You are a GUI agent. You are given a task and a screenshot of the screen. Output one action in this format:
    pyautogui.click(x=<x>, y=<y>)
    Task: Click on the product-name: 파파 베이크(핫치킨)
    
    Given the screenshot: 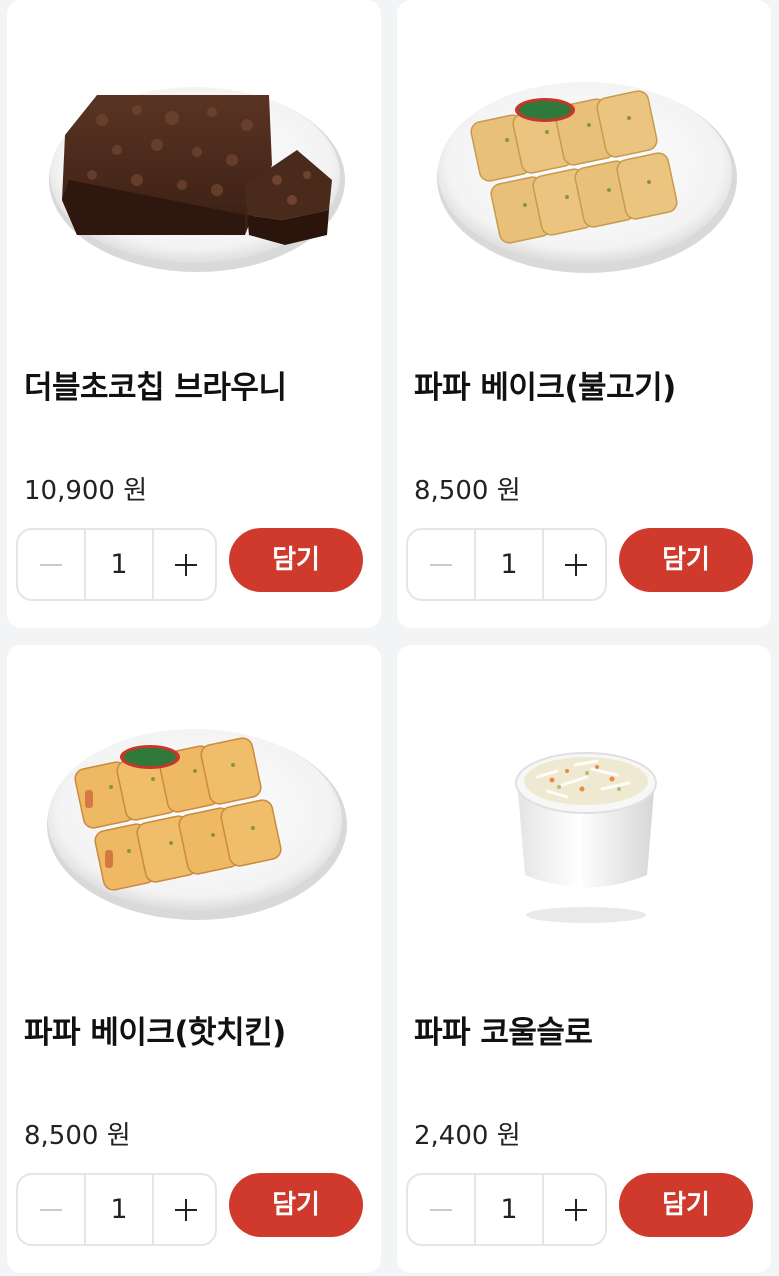 What is the action you would take?
    pyautogui.click(x=155, y=1029)
    